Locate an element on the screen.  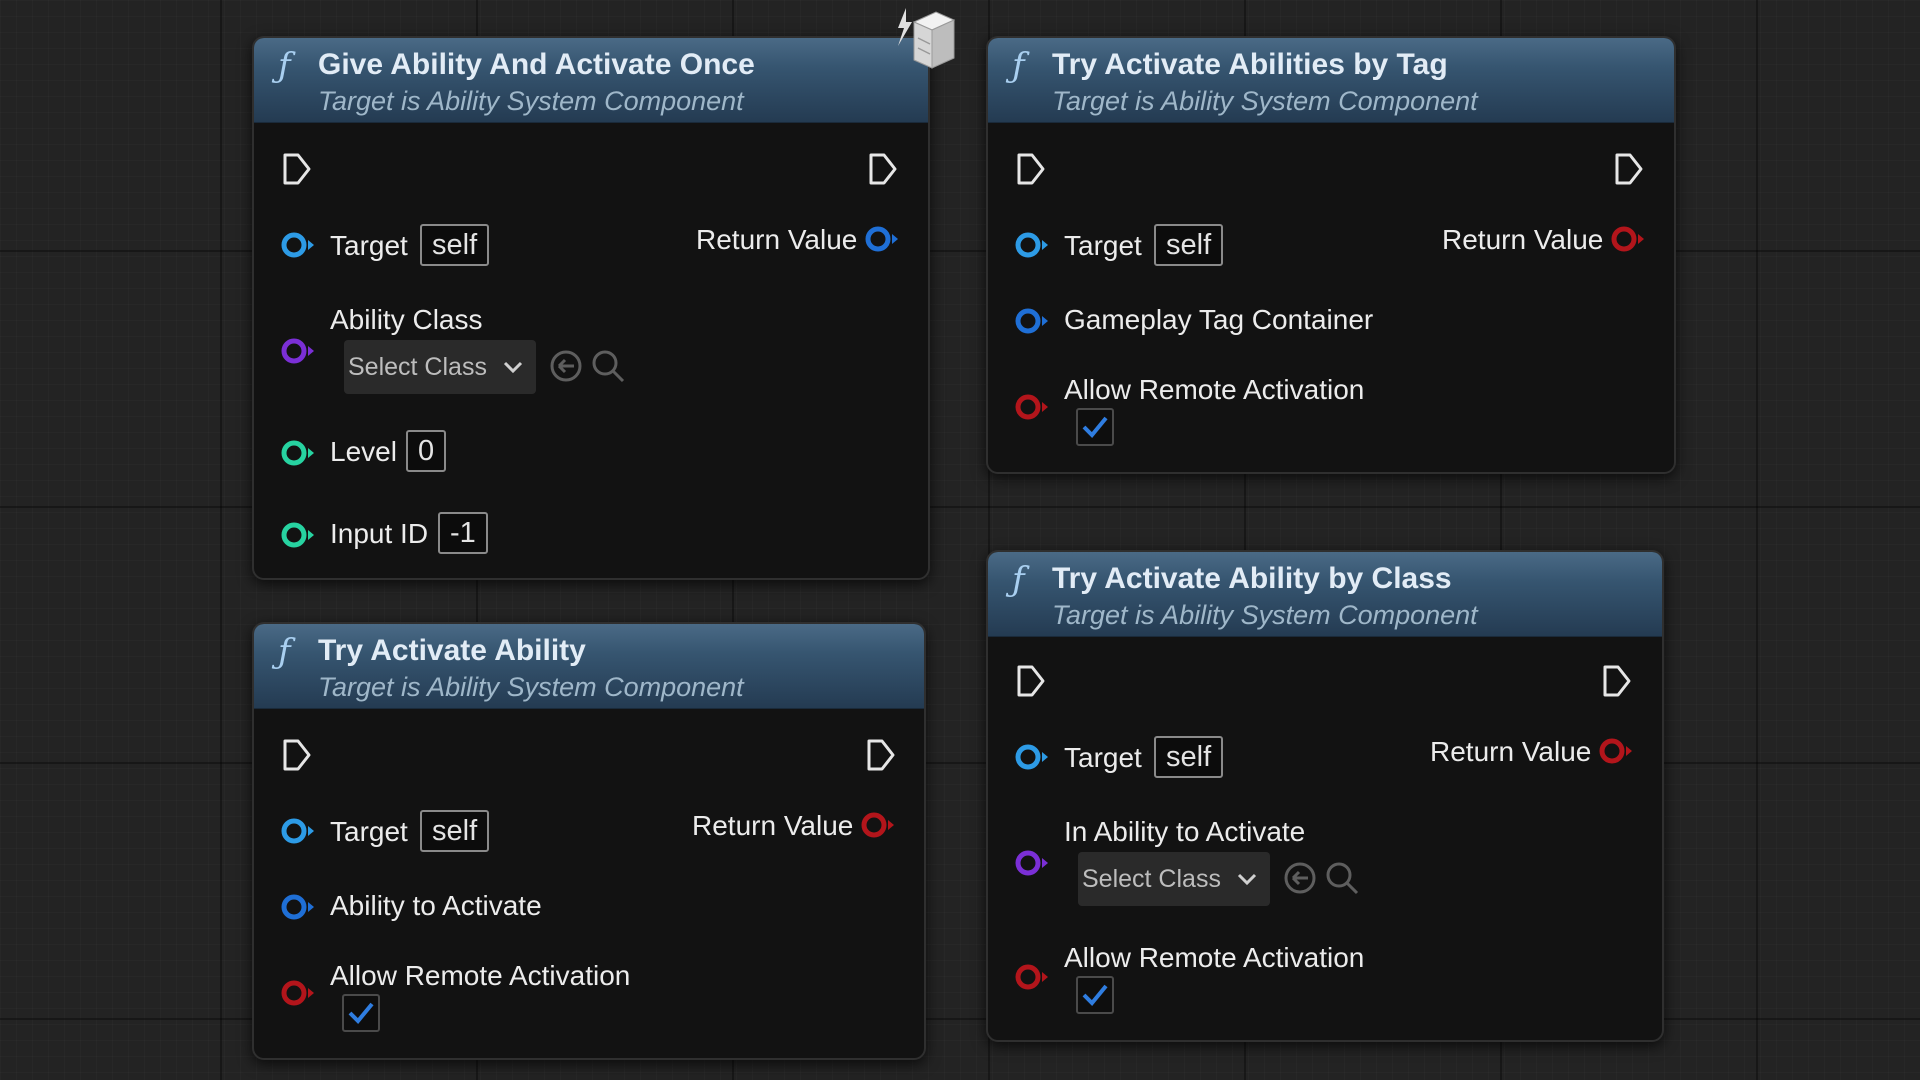
cube-icon is located at coordinates (927, 38).